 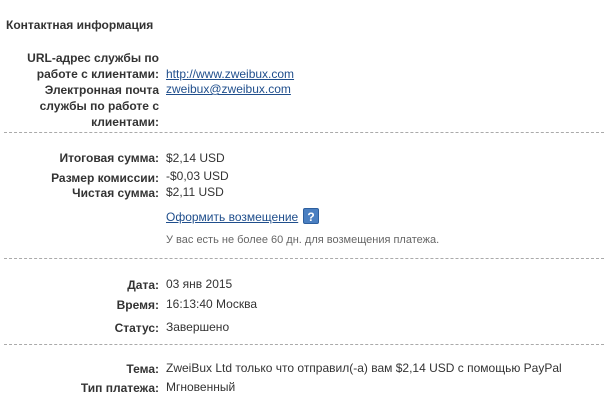 What do you see at coordinates (93, 66) in the screenshot?
I see `service-url-label: URL-адрес службы по работе с клиентами:` at bounding box center [93, 66].